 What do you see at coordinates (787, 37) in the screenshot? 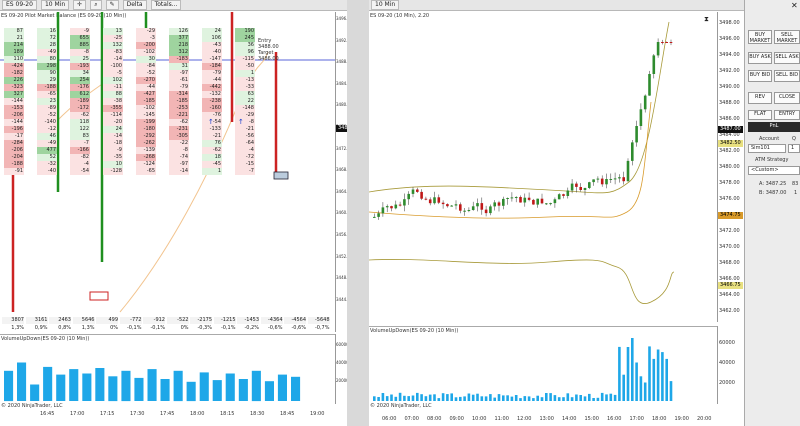
I see `sell-market-button: SELL MARKET` at bounding box center [787, 37].